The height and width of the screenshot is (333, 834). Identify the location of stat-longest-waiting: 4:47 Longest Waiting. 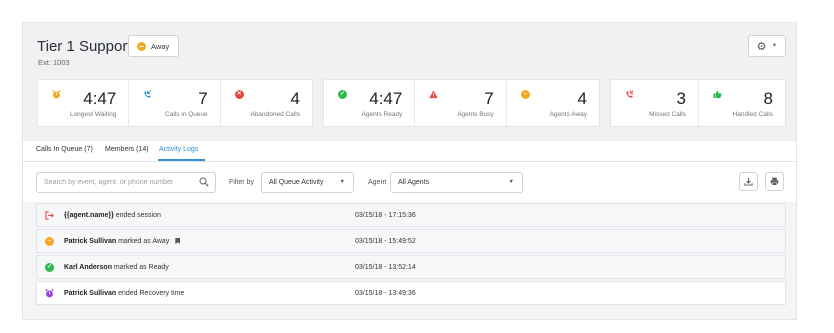
(84, 103).